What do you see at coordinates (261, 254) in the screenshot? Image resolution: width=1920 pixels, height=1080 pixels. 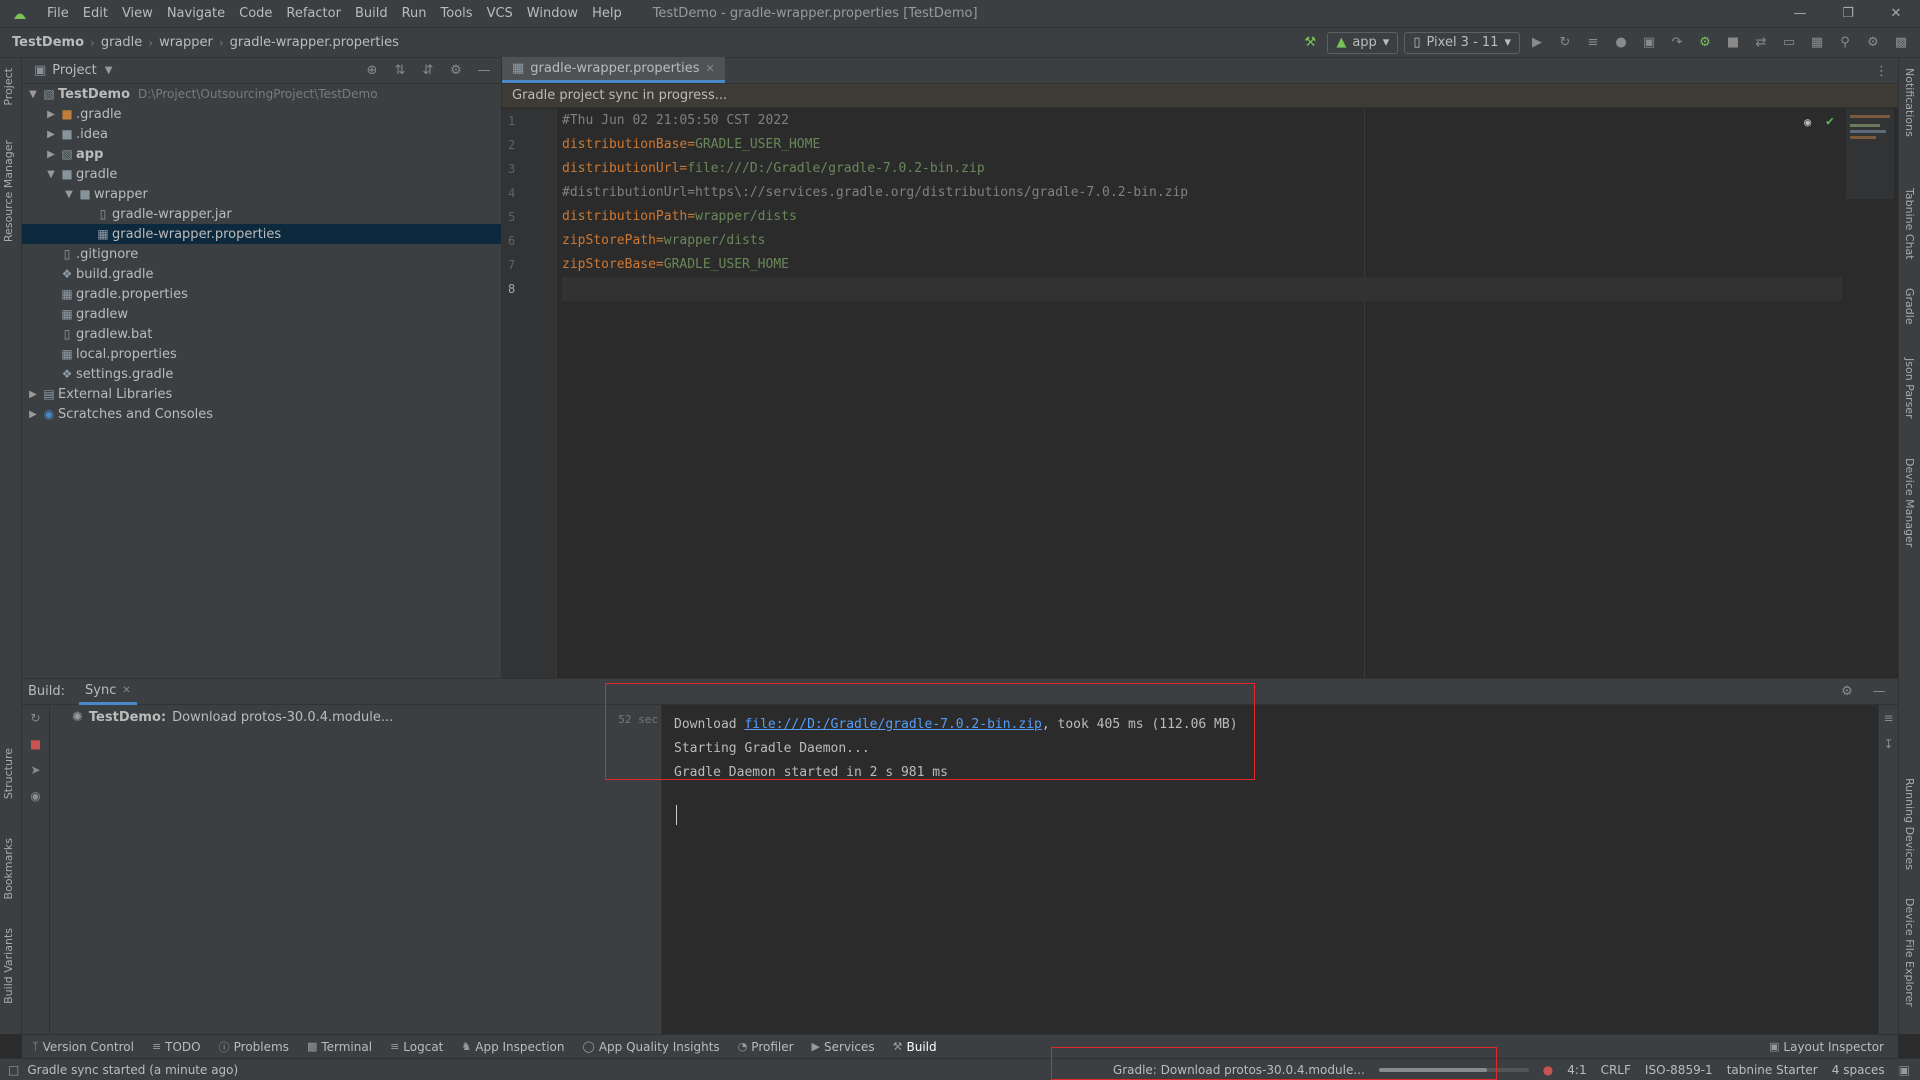 I see `tree-item-gitignore: ▯ .gitignore` at bounding box center [261, 254].